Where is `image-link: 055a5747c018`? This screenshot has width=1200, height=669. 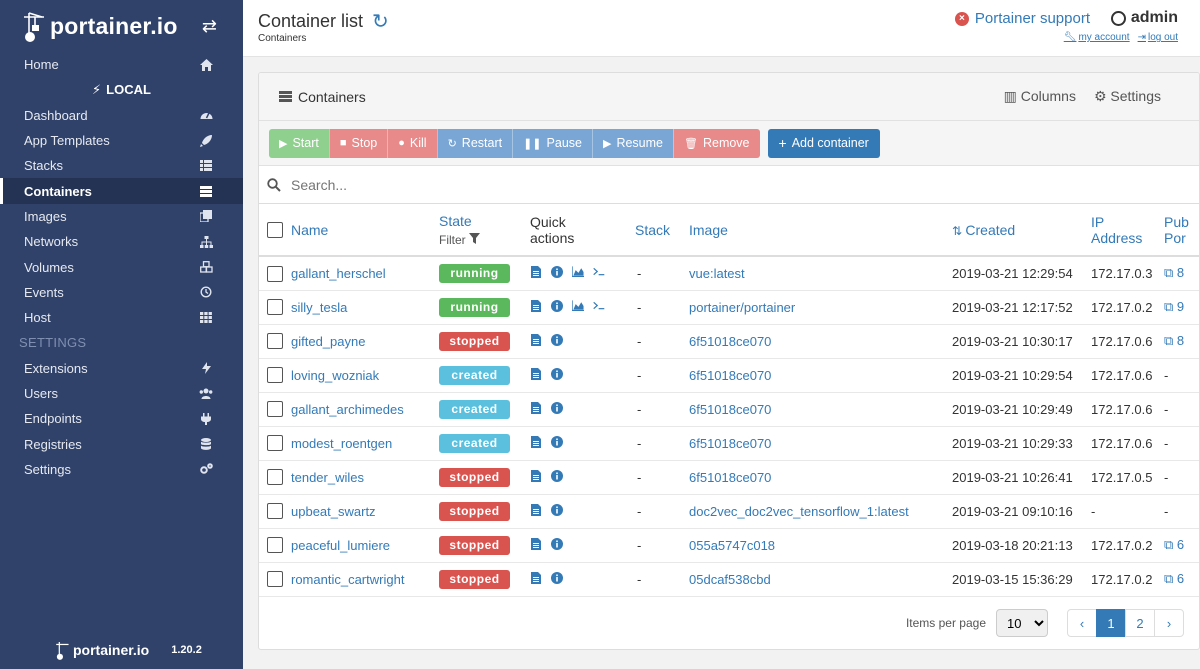 image-link: 055a5747c018 is located at coordinates (732, 545).